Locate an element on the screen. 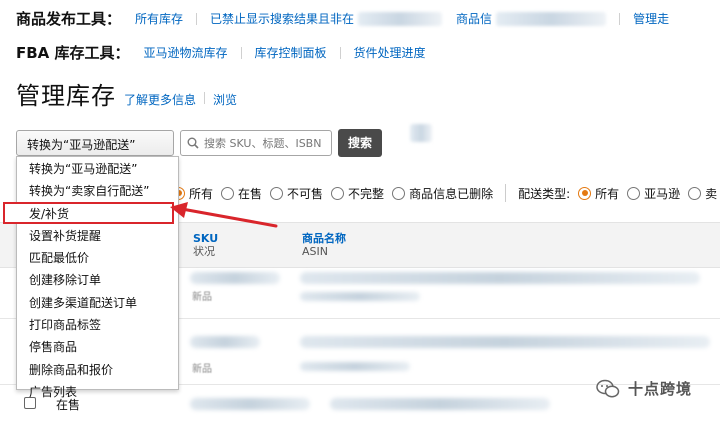 This screenshot has height=421, width=720. column-name-title: 商品名称 is located at coordinates (324, 238).